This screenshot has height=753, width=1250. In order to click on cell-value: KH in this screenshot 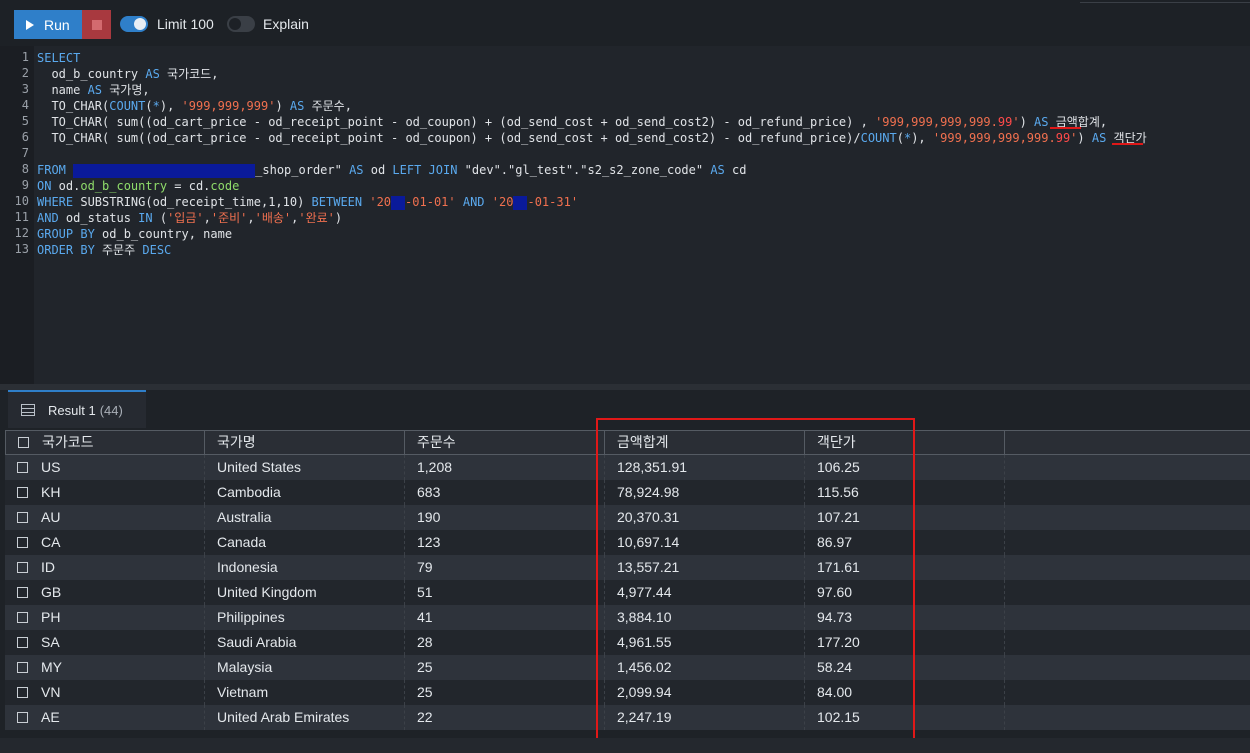, I will do `click(51, 492)`.